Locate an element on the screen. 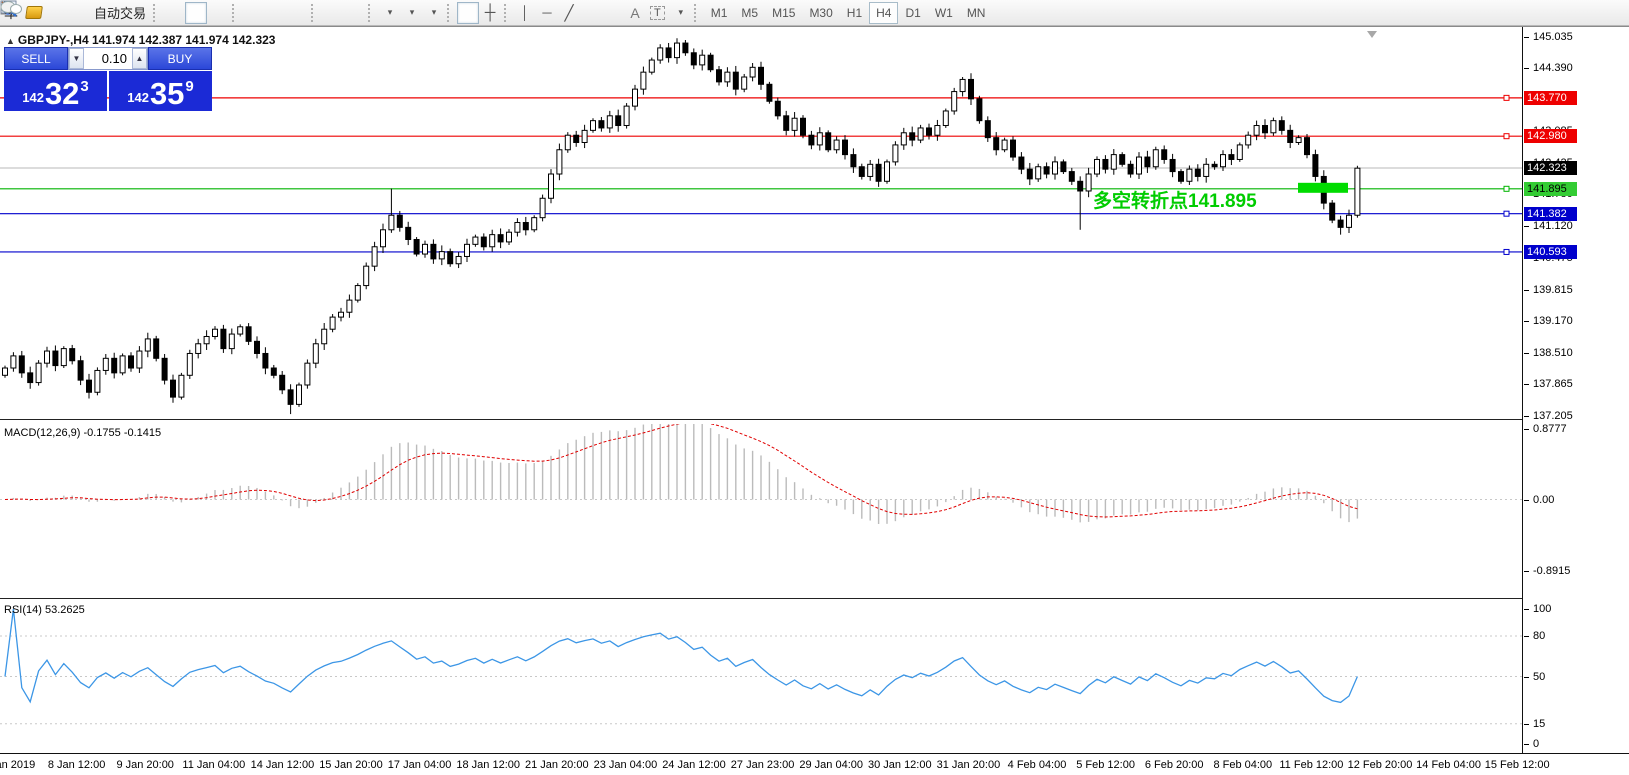 This screenshot has height=775, width=1629. line-chart-type-button is located at coordinates (115, 13).